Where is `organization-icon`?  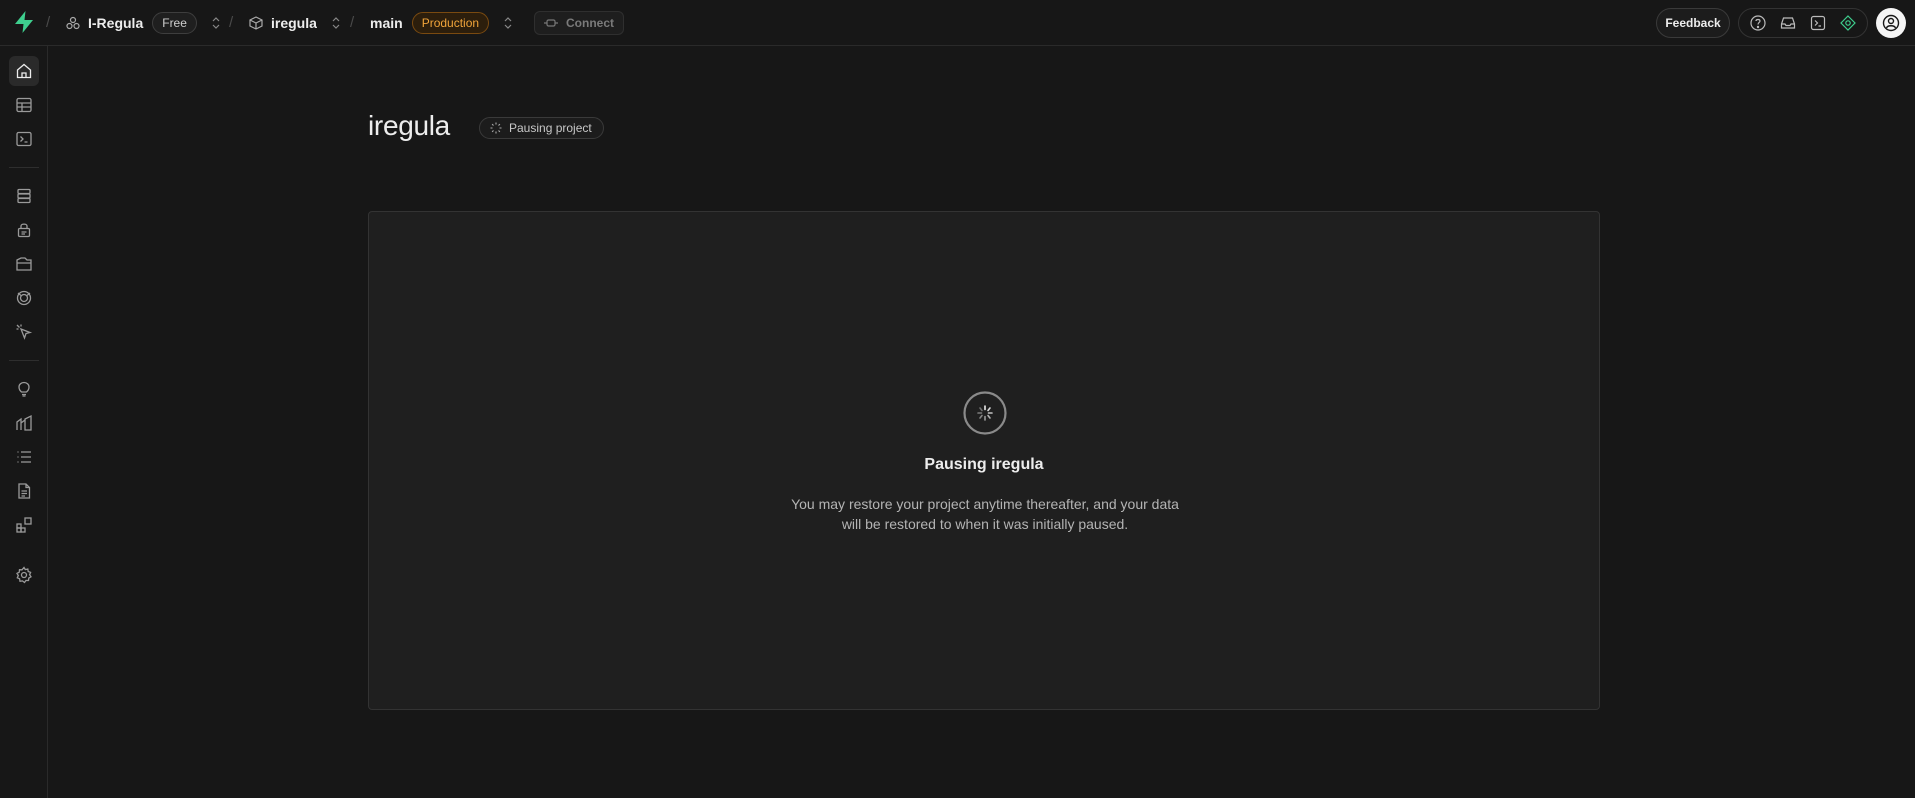 organization-icon is located at coordinates (73, 23).